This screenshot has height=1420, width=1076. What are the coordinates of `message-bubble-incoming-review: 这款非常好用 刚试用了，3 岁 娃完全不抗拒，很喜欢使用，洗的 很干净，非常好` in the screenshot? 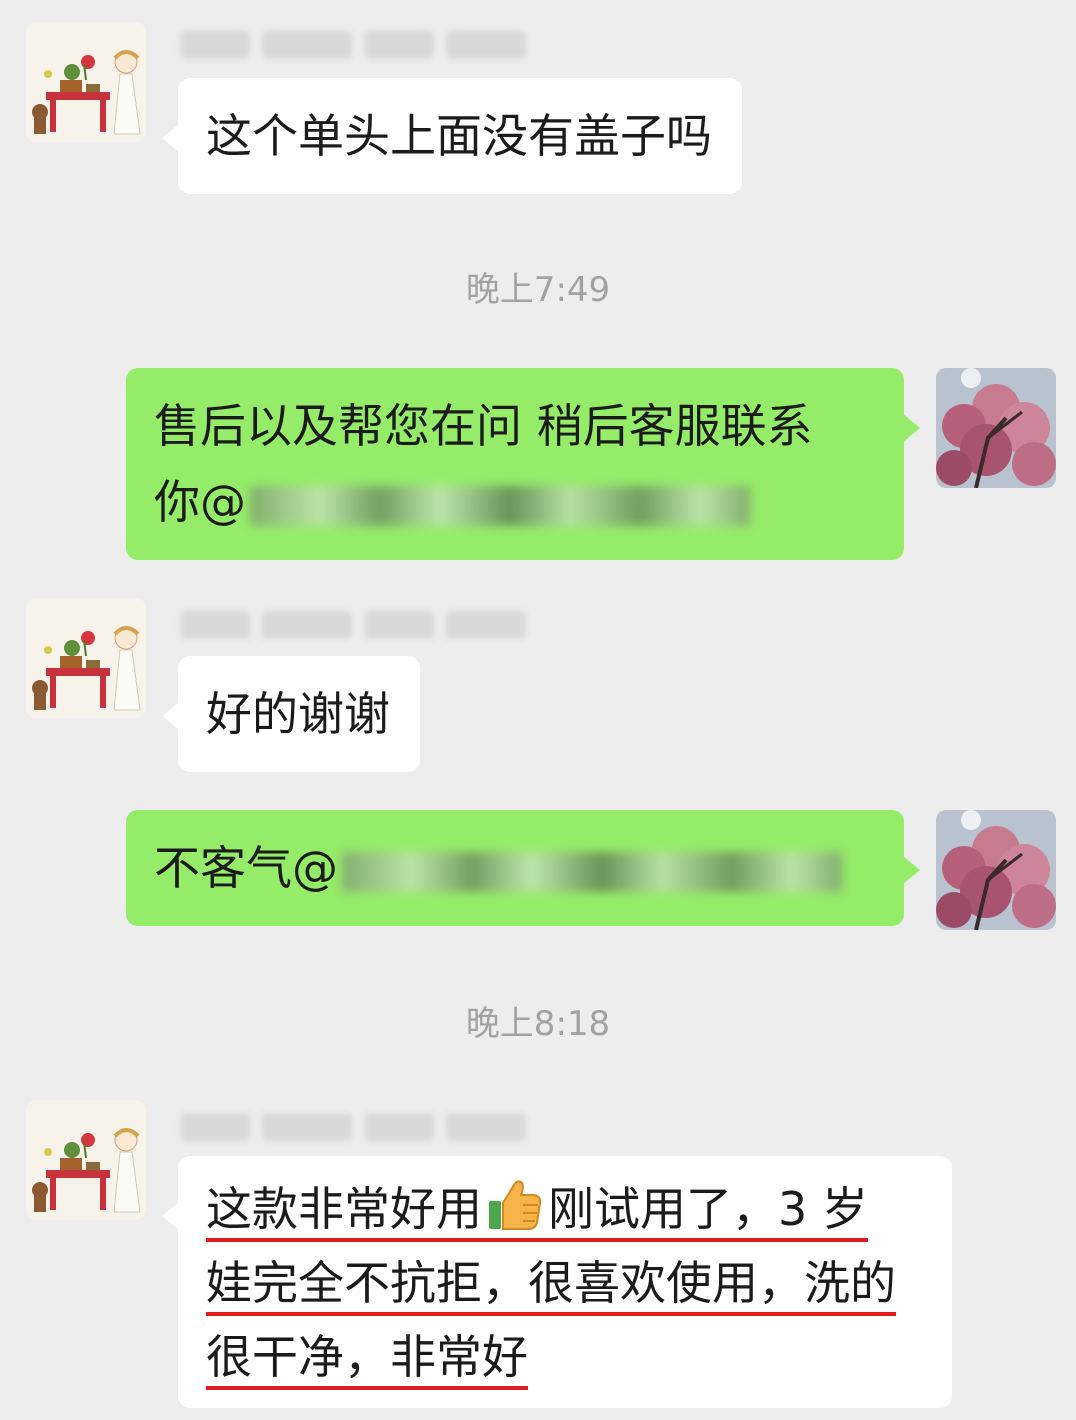 It's located at (557, 1282).